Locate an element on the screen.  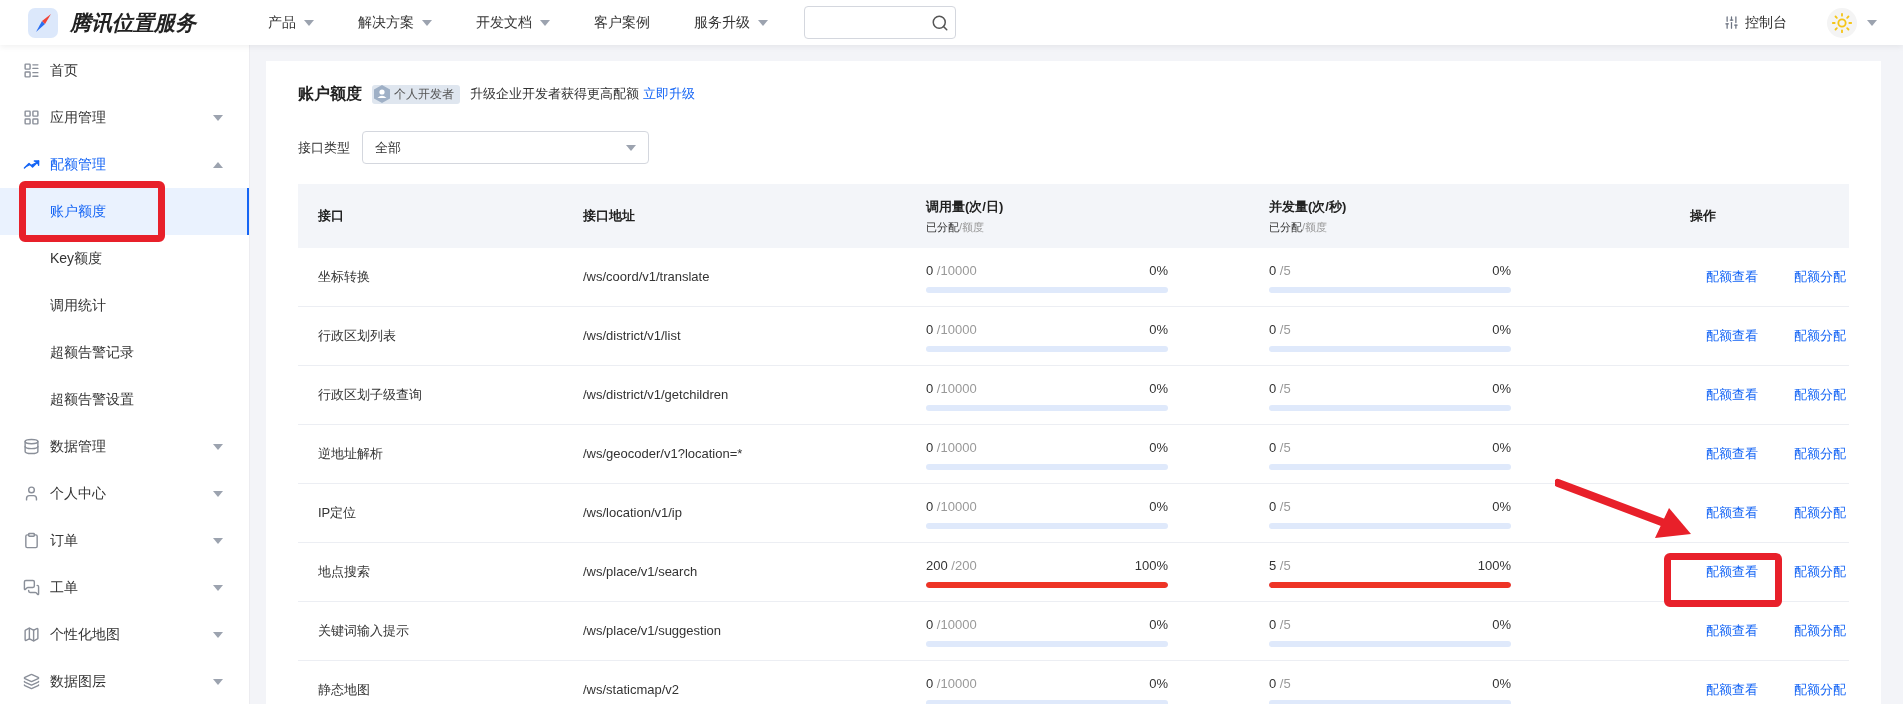
nav-menu: 服务升级 is located at coordinates (731, 22).